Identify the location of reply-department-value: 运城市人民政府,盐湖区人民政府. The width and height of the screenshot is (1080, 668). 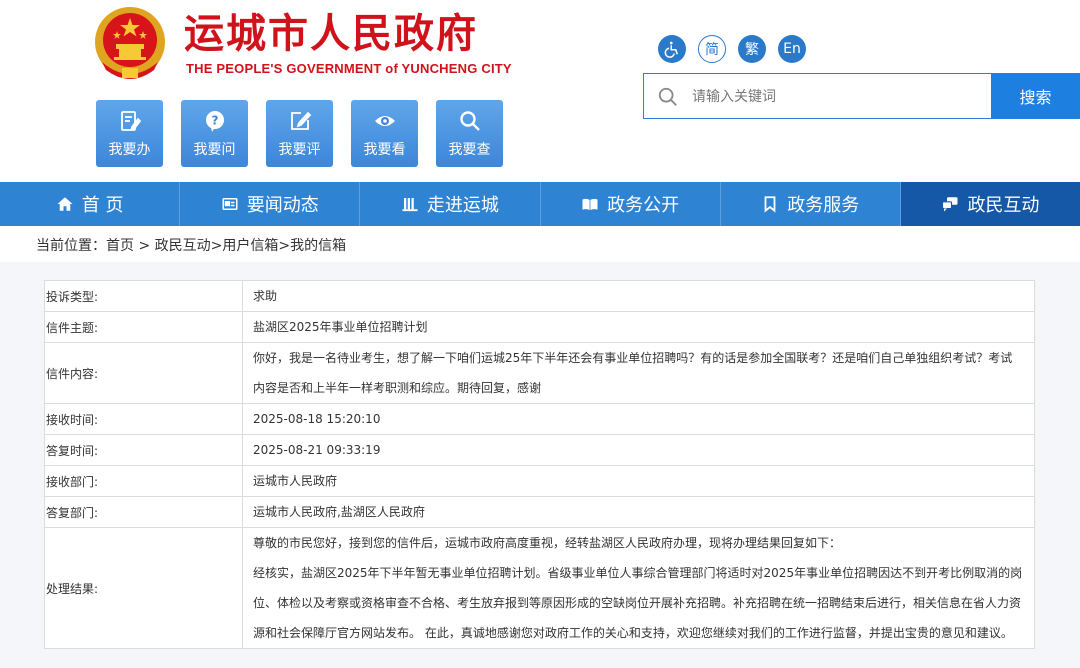
(638, 512).